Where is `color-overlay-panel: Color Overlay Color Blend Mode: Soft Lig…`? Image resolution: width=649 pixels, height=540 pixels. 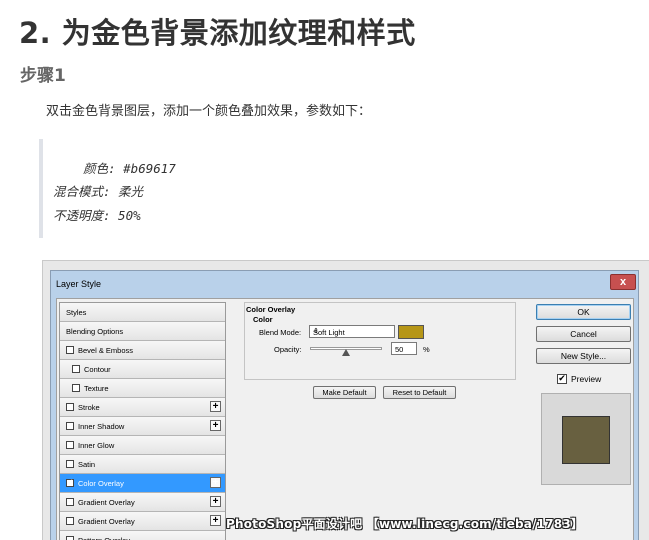
color-overlay-panel: Color Overlay Color Blend Mode: Soft Lig… is located at coordinates (380, 341).